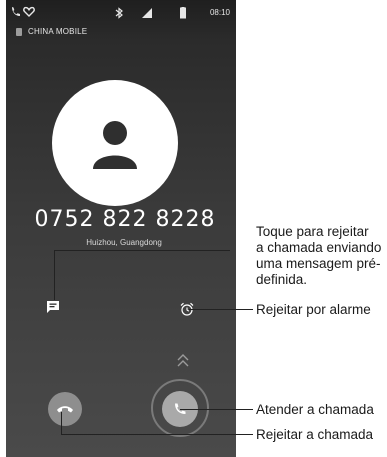  I want to click on contact-avatar, so click(115, 143).